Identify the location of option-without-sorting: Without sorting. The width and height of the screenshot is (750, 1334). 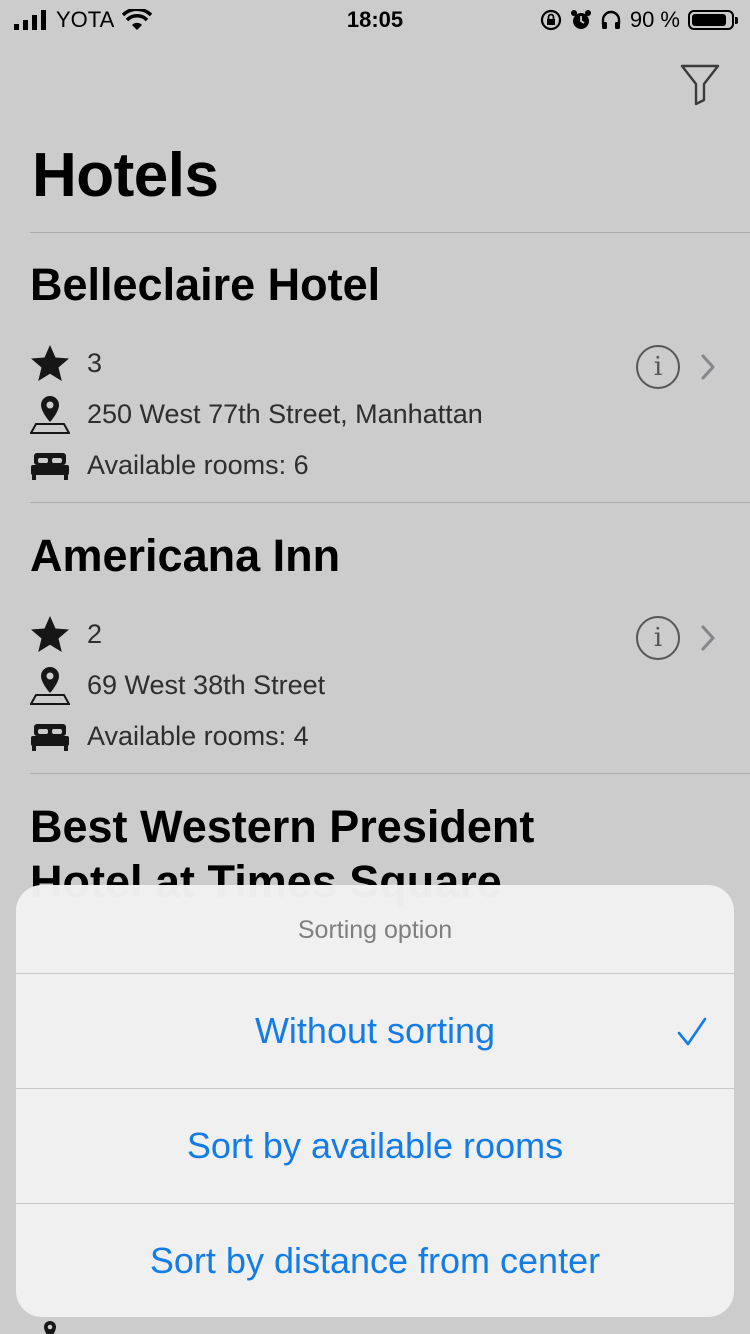
(375, 1031).